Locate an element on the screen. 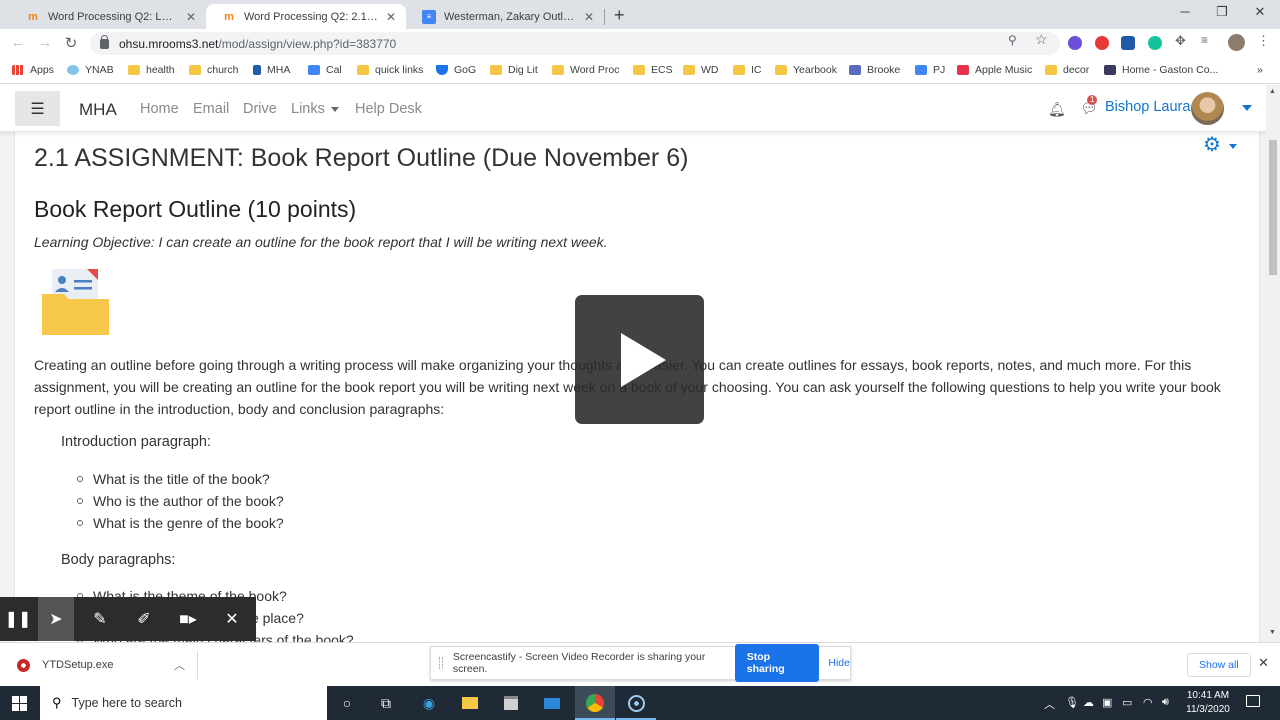 The image size is (1280, 720). screencastify-icon is located at coordinates (1102, 43).